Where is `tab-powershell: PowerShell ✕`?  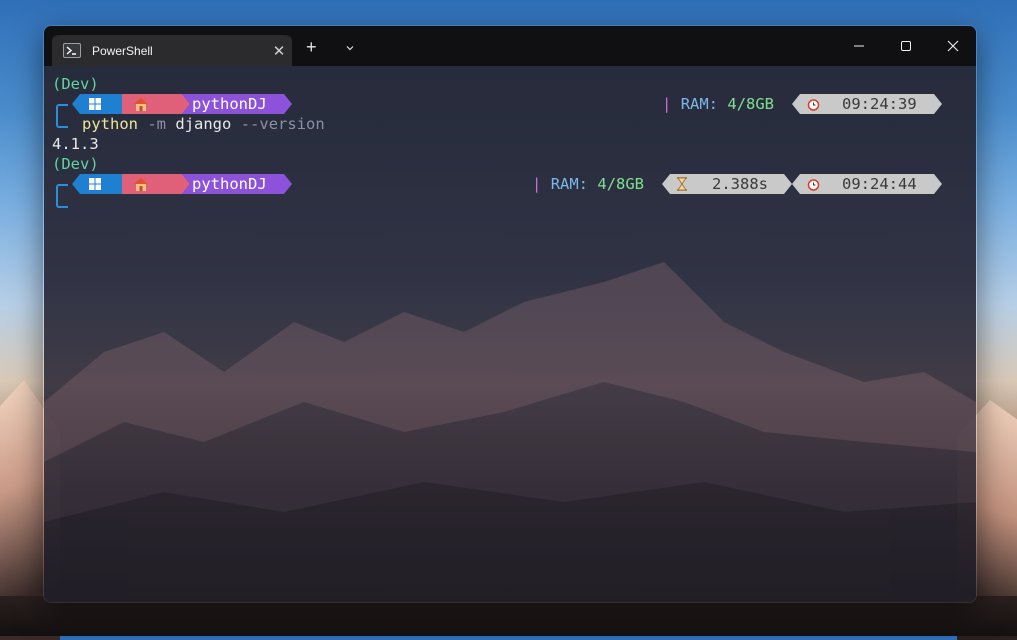
tab-powershell: PowerShell ✕ is located at coordinates (172, 50).